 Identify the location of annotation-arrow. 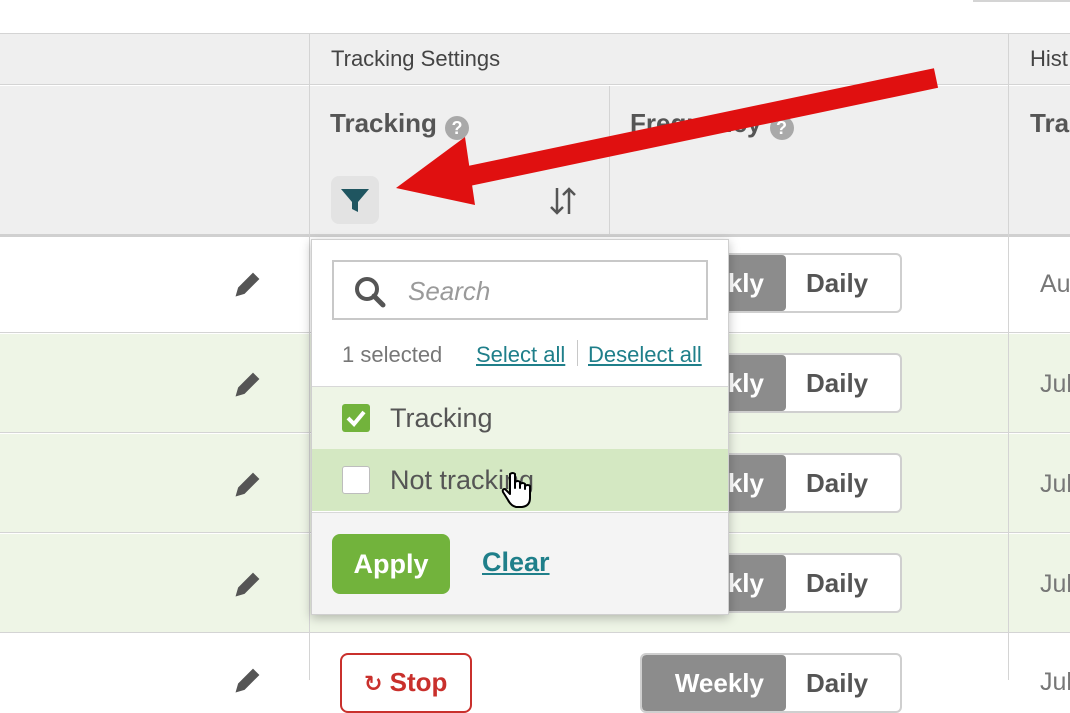
(667, 136).